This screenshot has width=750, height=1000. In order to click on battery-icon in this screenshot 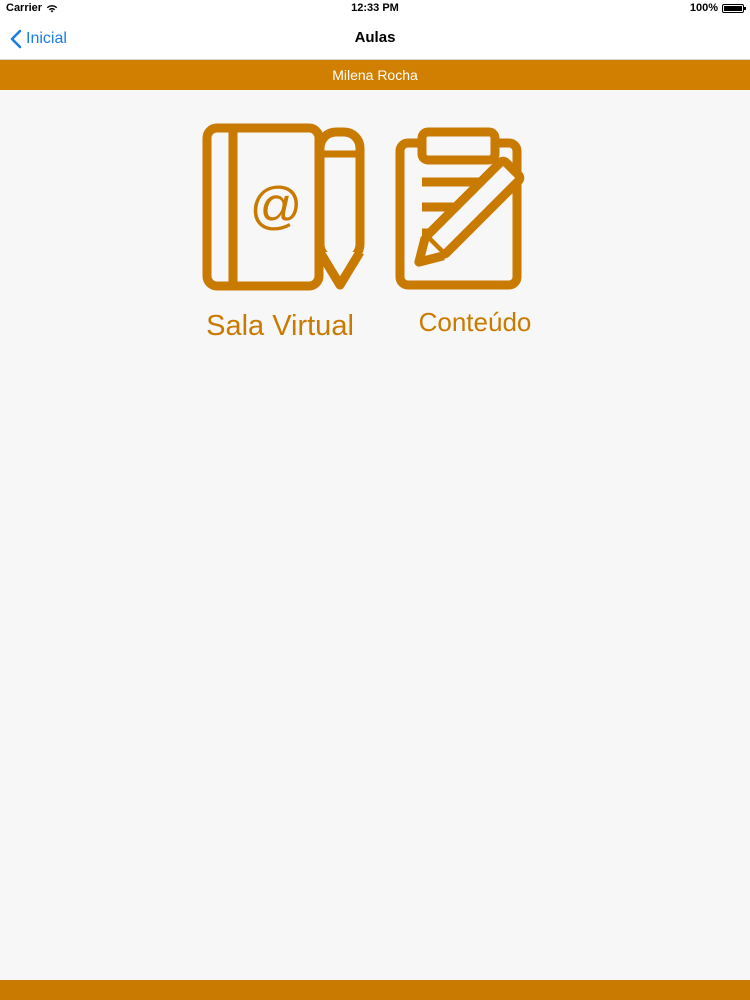, I will do `click(734, 8)`.